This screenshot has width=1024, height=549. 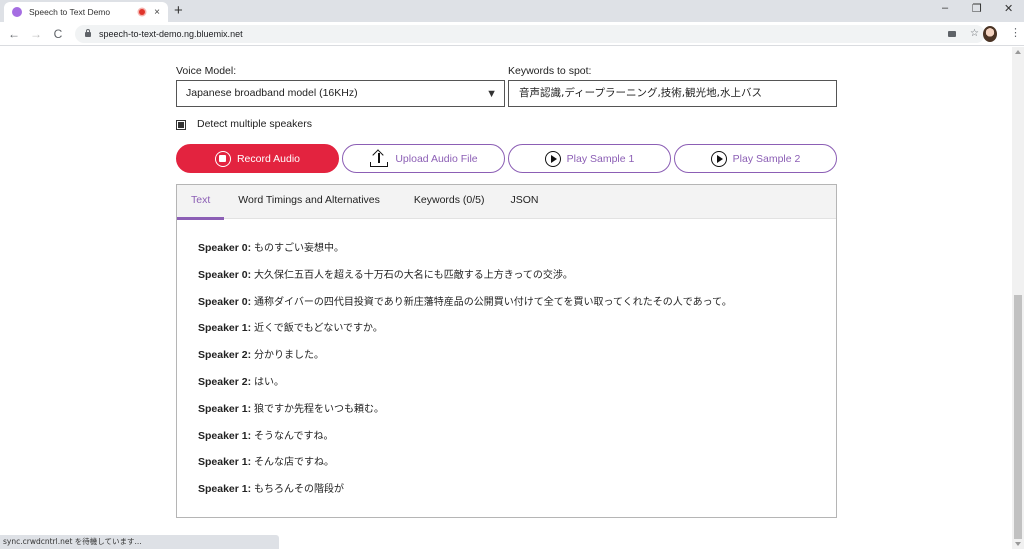 What do you see at coordinates (517, 361) in the screenshot?
I see `transcript-line: Speaker 2: 分かりました。` at bounding box center [517, 361].